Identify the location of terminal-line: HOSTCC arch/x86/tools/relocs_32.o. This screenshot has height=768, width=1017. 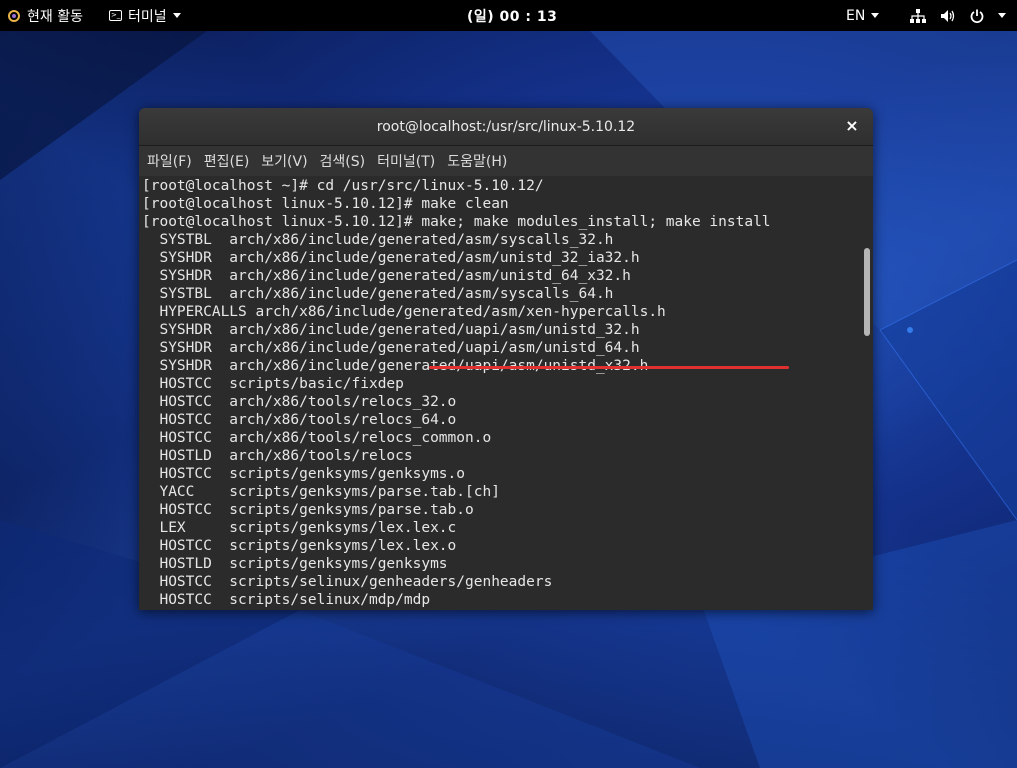
(299, 402).